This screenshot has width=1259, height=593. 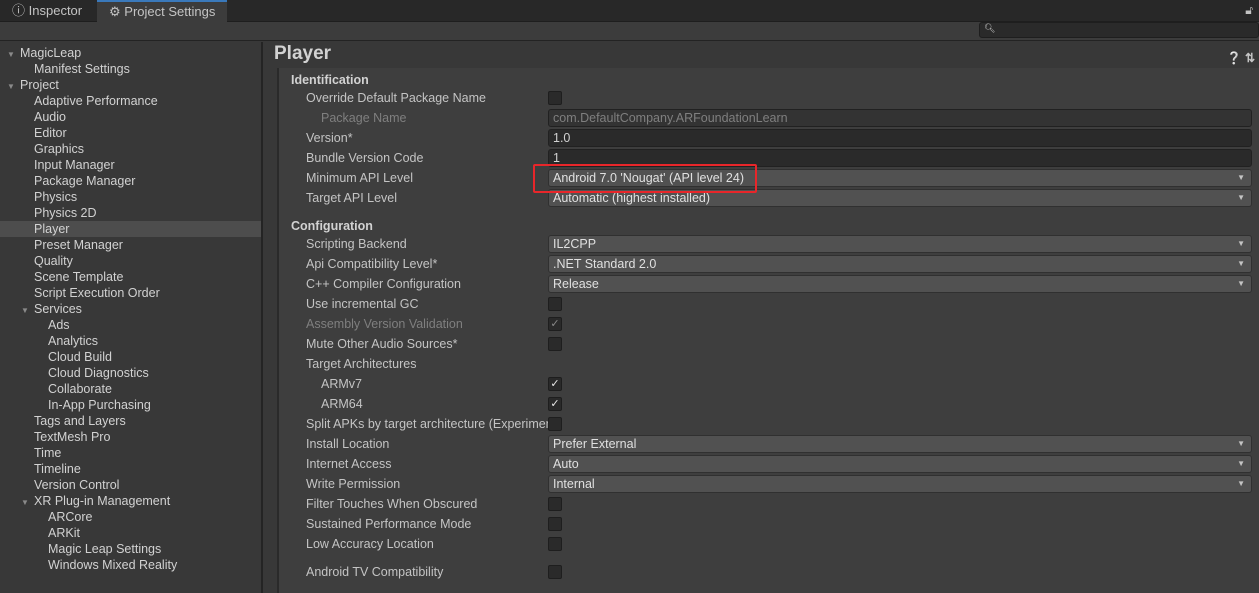 I want to click on setting-label: Bundle Version Code, so click(x=365, y=158).